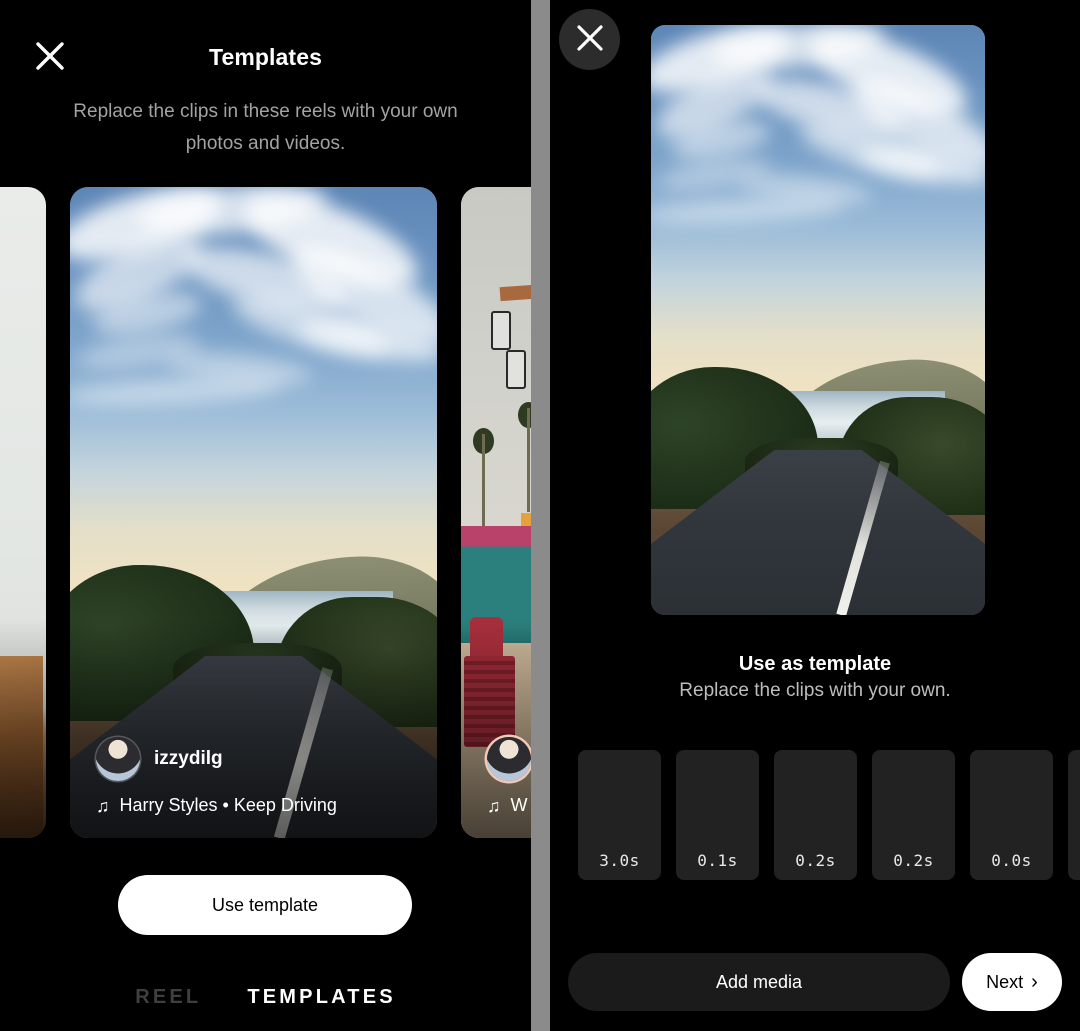 The image size is (1080, 1031). I want to click on clip-slots-row: 3.0s 0.1s 0.2s 0.2s 0.0s, so click(829, 815).